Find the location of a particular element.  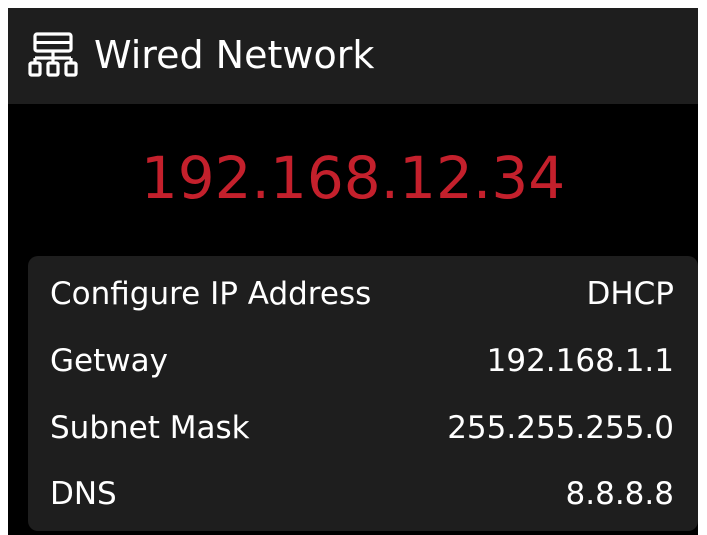

detail-label: Configure IP Address is located at coordinates (211, 294).